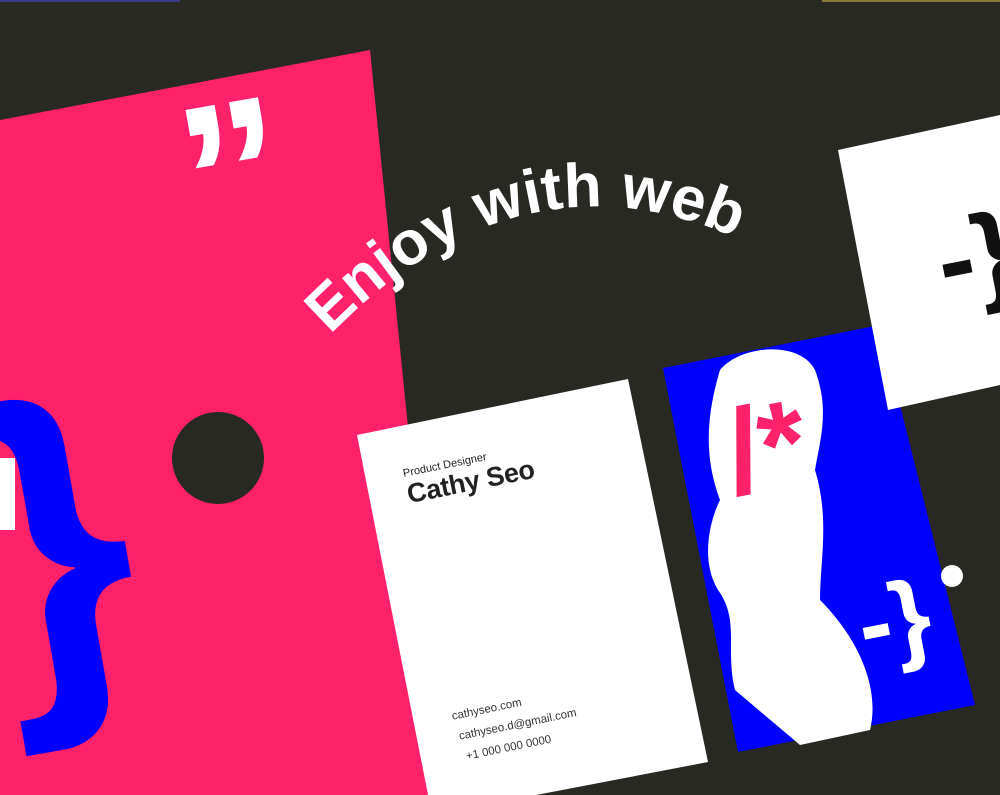 The image size is (1000, 795). What do you see at coordinates (218, 458) in the screenshot?
I see `black-circle` at bounding box center [218, 458].